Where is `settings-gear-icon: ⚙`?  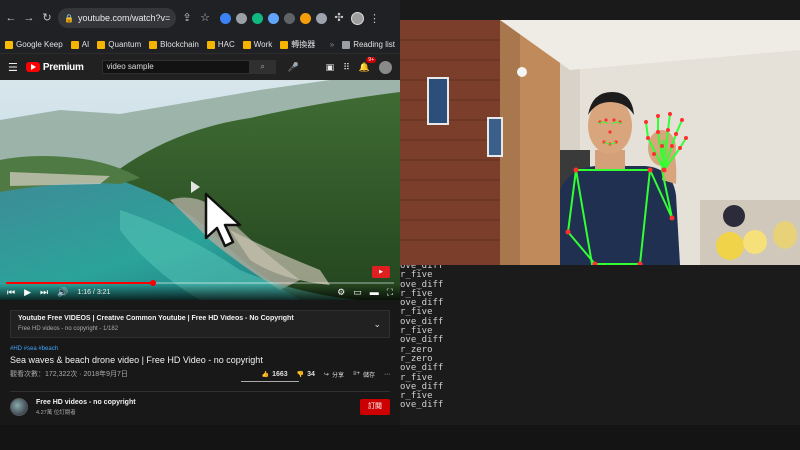
settings-gear-icon: ⚙ is located at coordinates (341, 292).